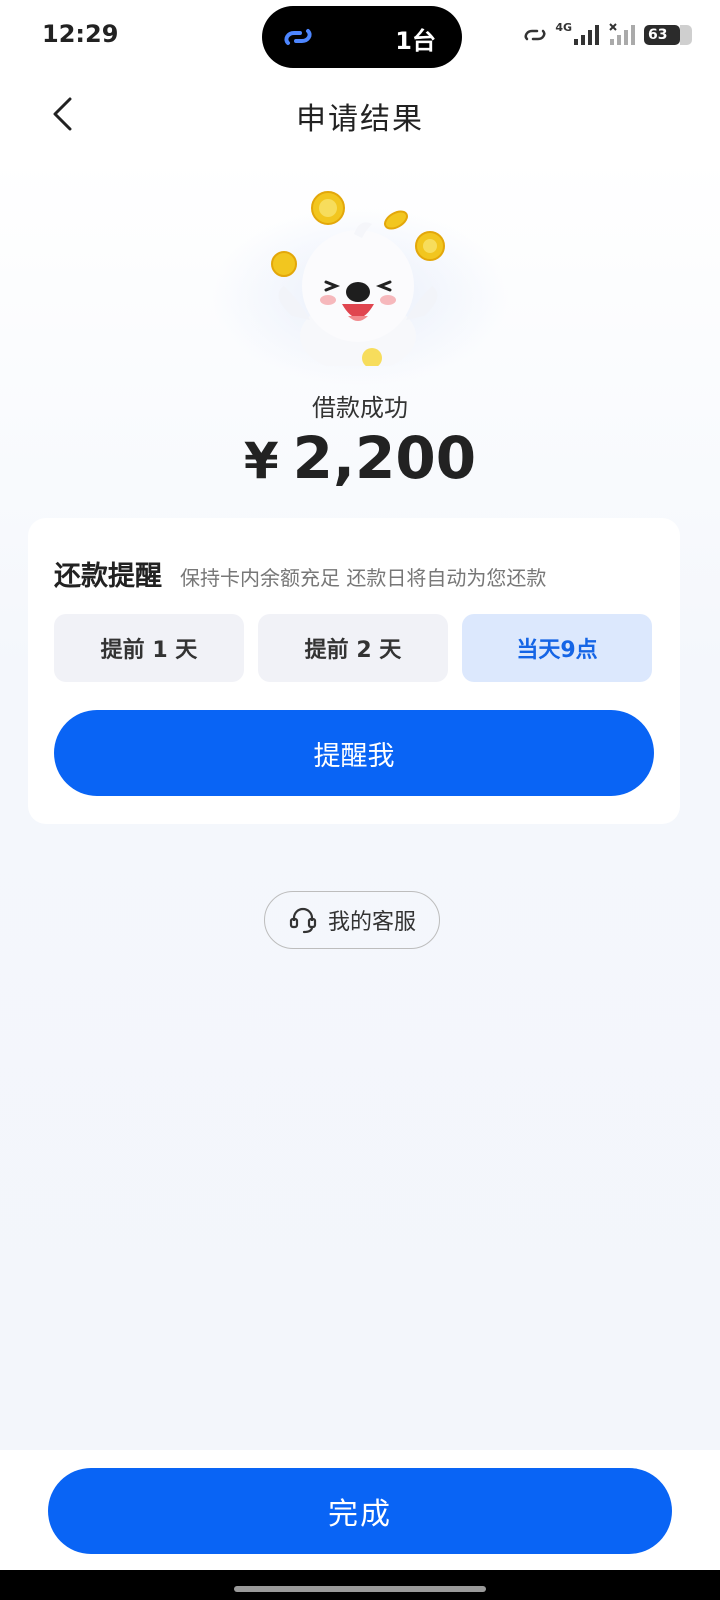  I want to click on page-title: 申请结果, so click(360, 119).